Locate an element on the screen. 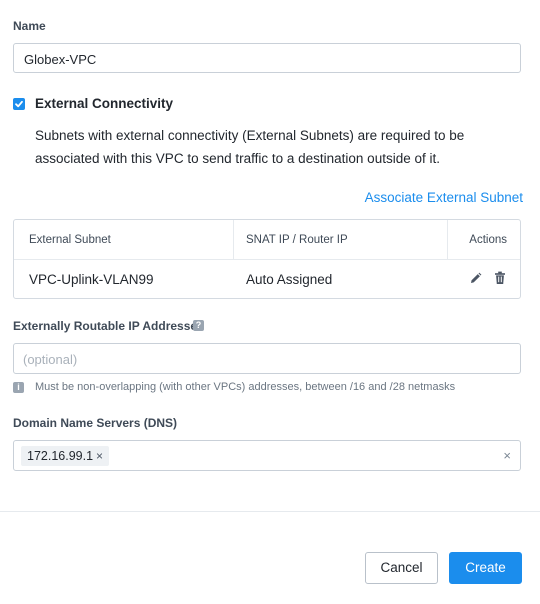 The width and height of the screenshot is (540, 604). dns-tag: 172.16.99.1 × is located at coordinates (65, 456).